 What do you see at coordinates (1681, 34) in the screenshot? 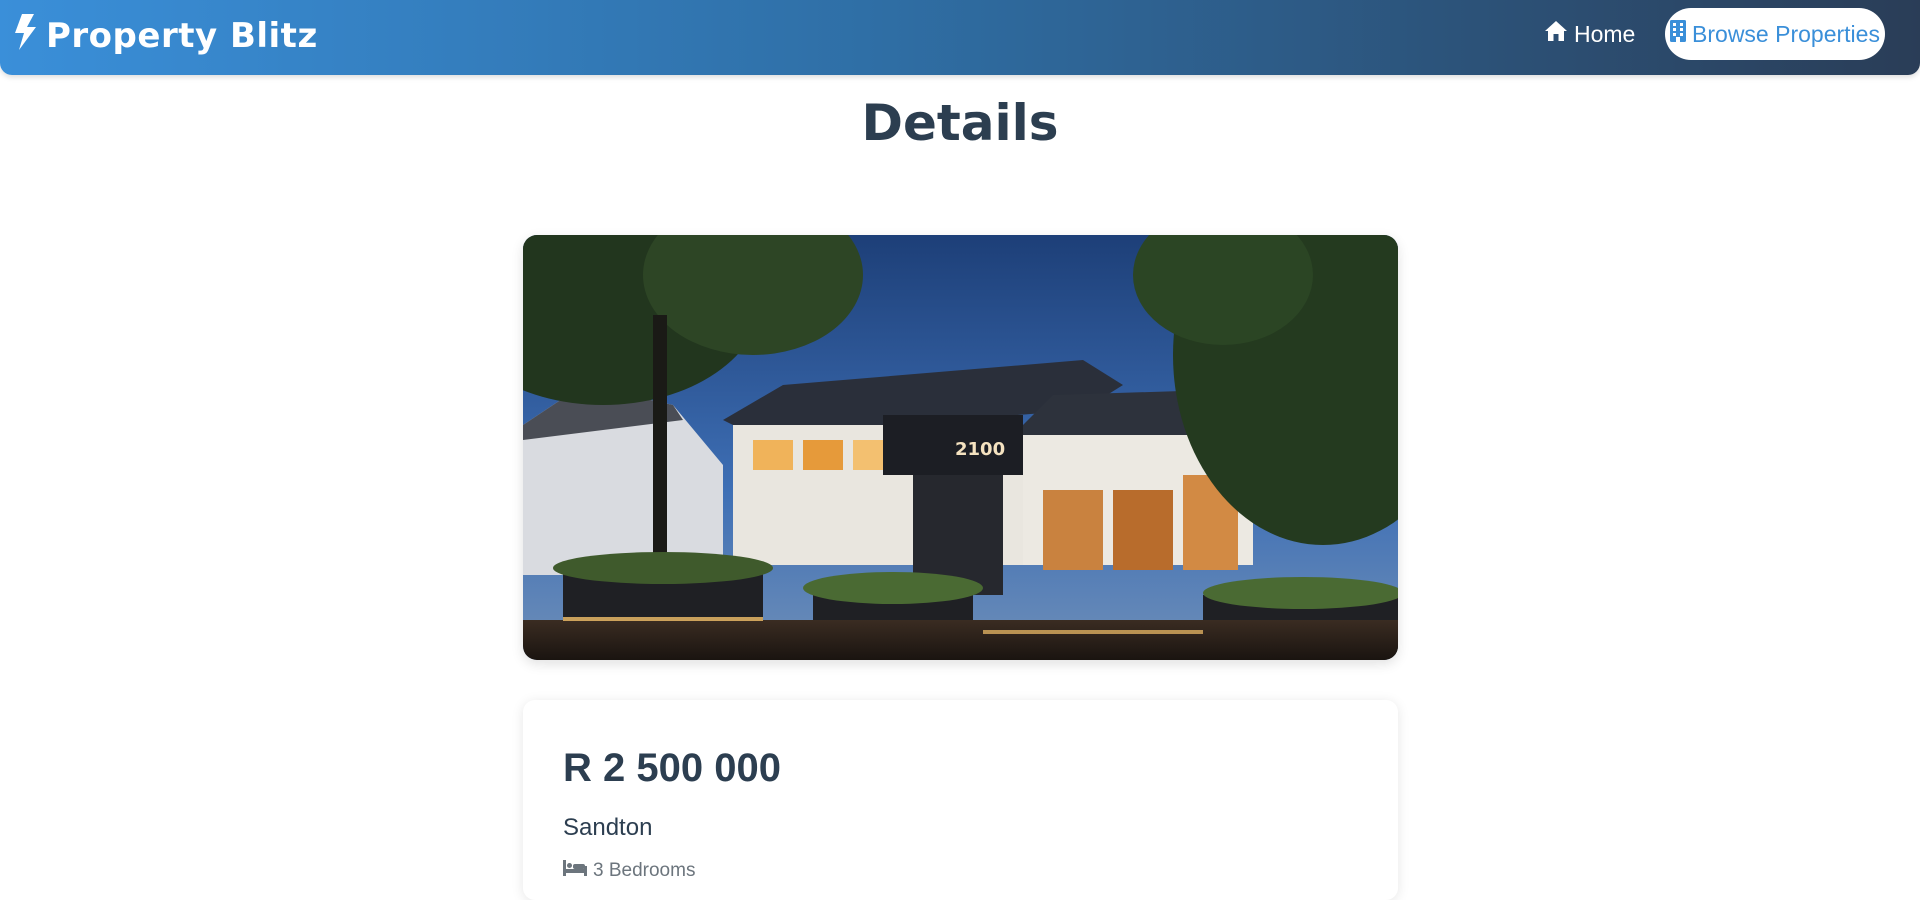
I see `building-icon` at bounding box center [1681, 34].